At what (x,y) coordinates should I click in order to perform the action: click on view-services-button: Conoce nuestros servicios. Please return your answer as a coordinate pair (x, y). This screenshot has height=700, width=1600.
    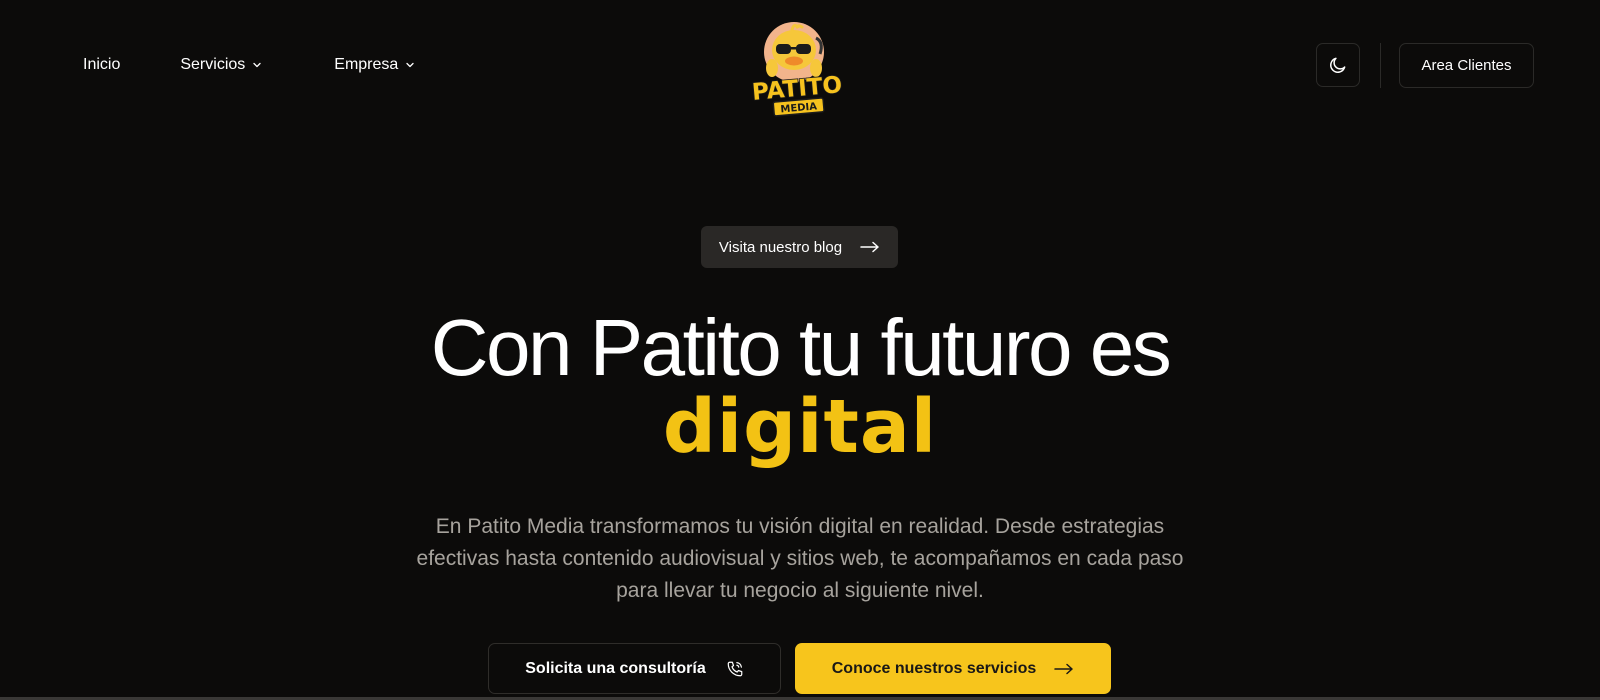
    Looking at the image, I should click on (953, 668).